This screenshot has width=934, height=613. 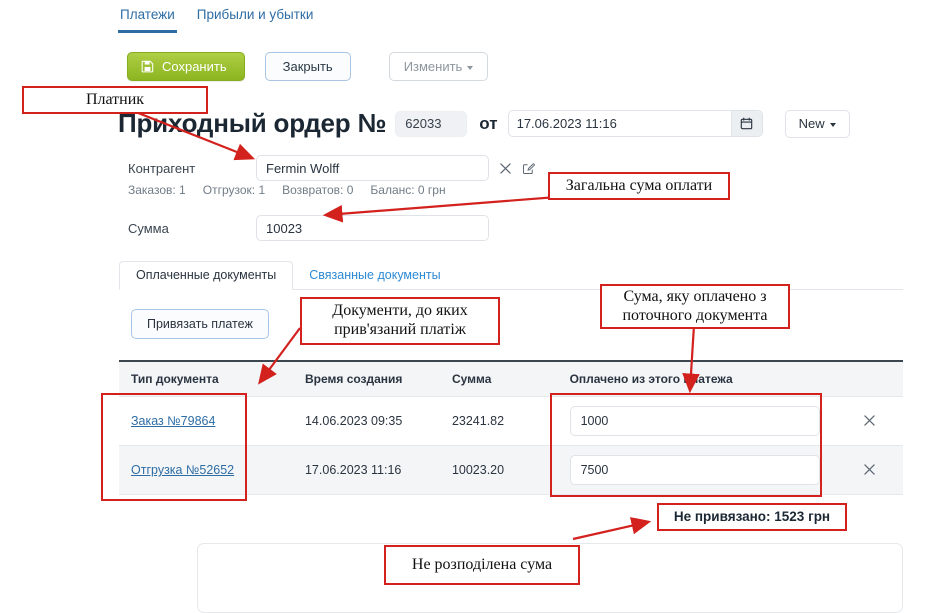 I want to click on bind-payment-label: Привязать платеж, so click(x=200, y=324).